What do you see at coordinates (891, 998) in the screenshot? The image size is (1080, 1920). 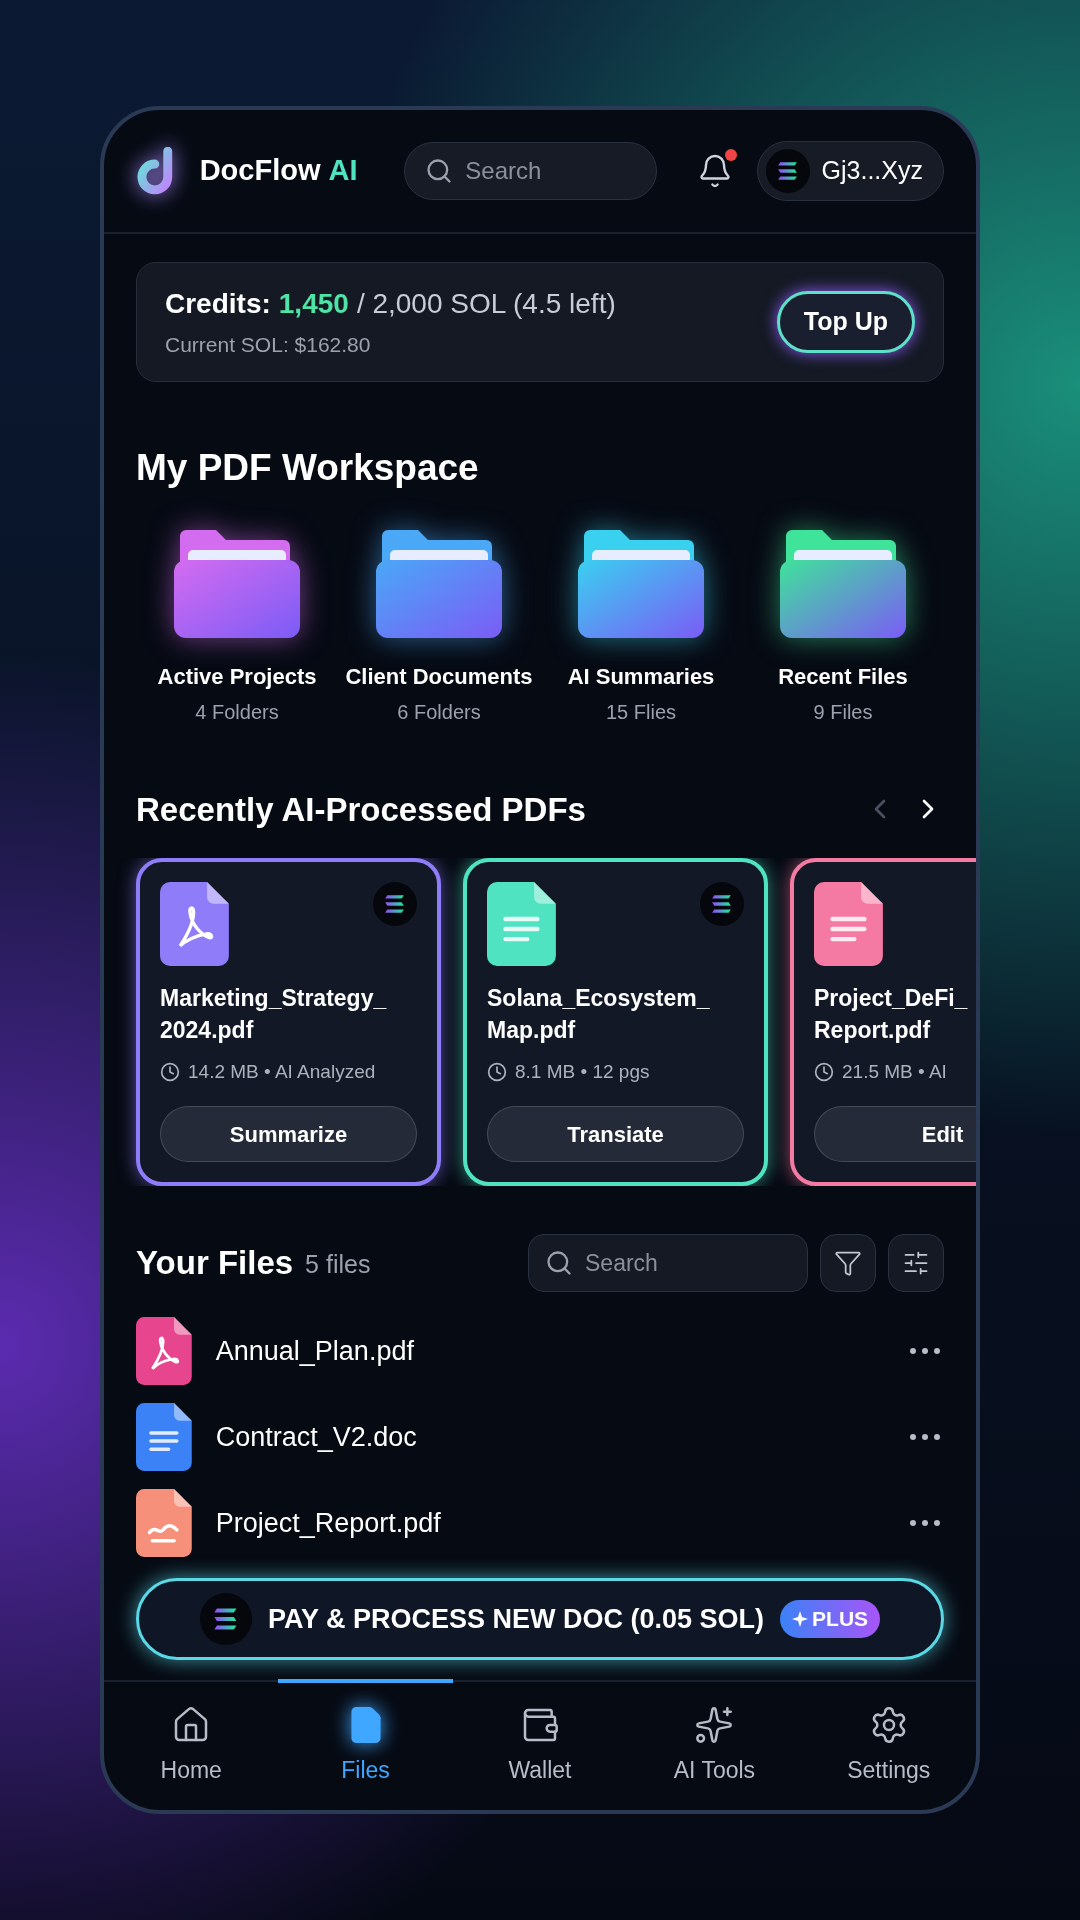 I see `document-name: Project_DeFi_` at bounding box center [891, 998].